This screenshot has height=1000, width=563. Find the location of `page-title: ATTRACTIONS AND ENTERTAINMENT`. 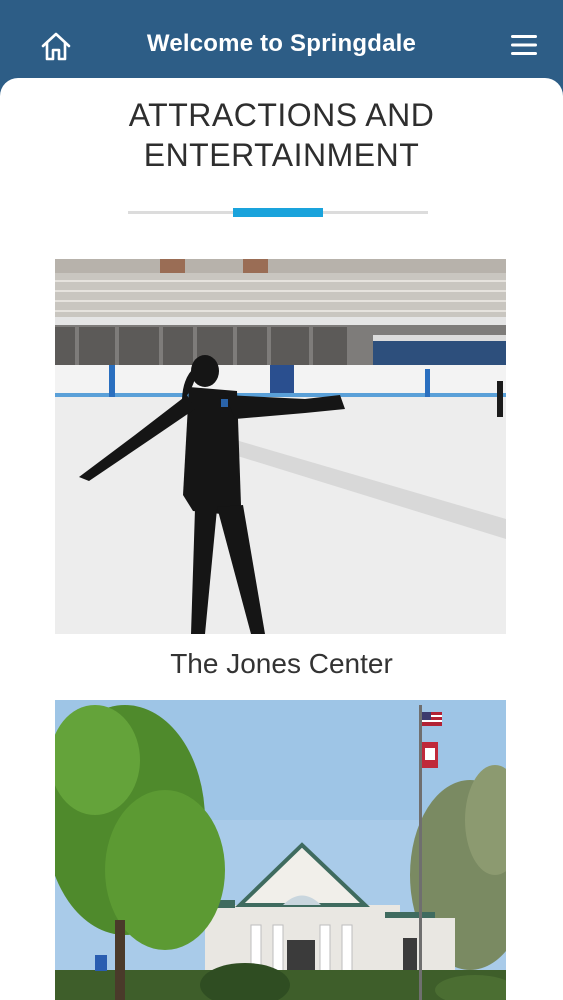

page-title: ATTRACTIONS AND ENTERTAINMENT is located at coordinates (281, 135).